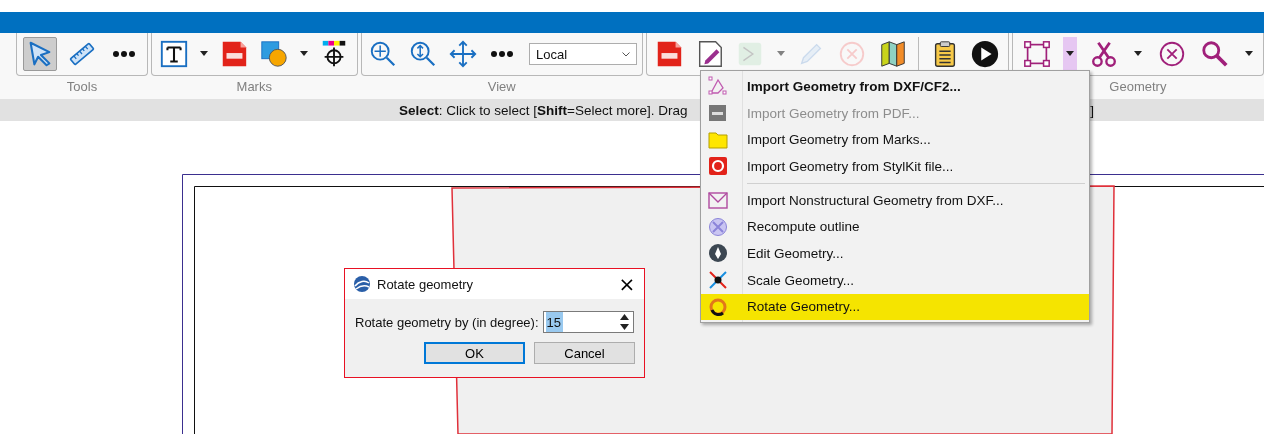  What do you see at coordinates (462, 54) in the screenshot?
I see `pan-icon` at bounding box center [462, 54].